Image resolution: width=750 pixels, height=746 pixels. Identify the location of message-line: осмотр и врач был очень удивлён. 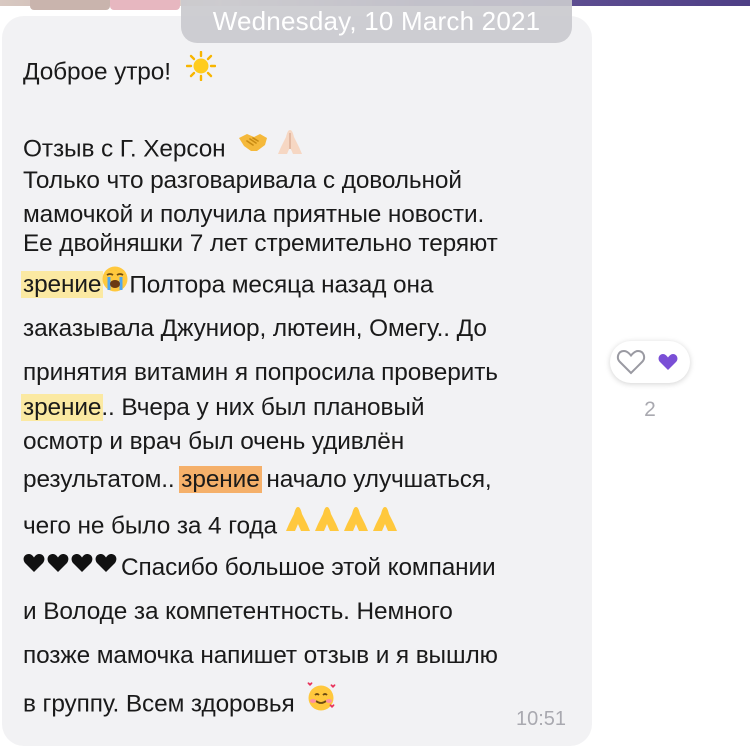
(214, 441).